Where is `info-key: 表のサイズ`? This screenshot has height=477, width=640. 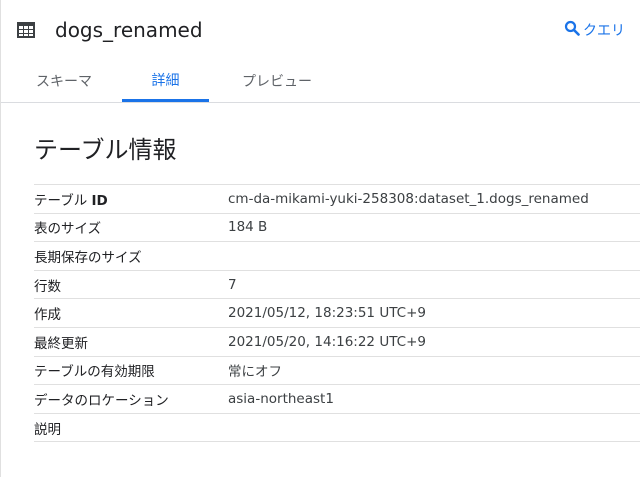 info-key: 表のサイズ is located at coordinates (131, 228).